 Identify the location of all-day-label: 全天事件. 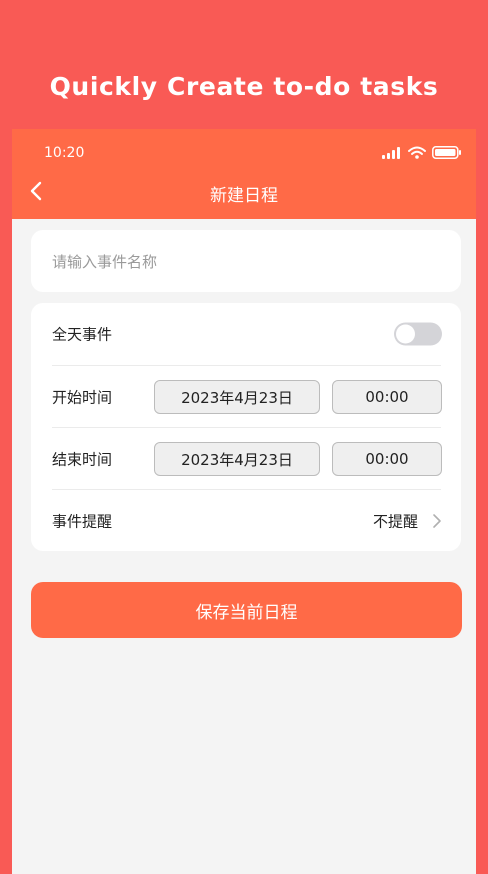
(82, 334).